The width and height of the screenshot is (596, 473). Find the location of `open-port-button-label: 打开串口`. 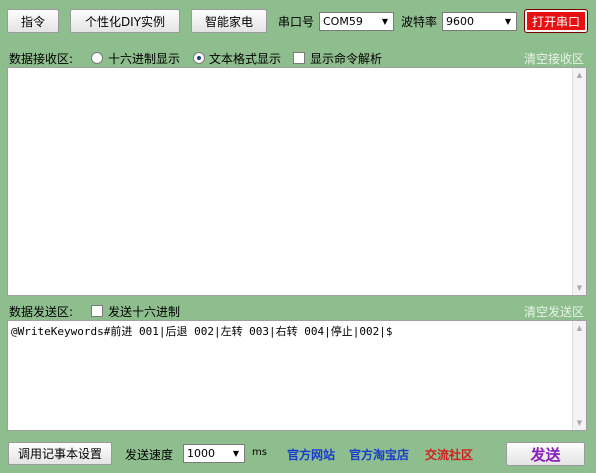

open-port-button-label: 打开串口 is located at coordinates (555, 21).